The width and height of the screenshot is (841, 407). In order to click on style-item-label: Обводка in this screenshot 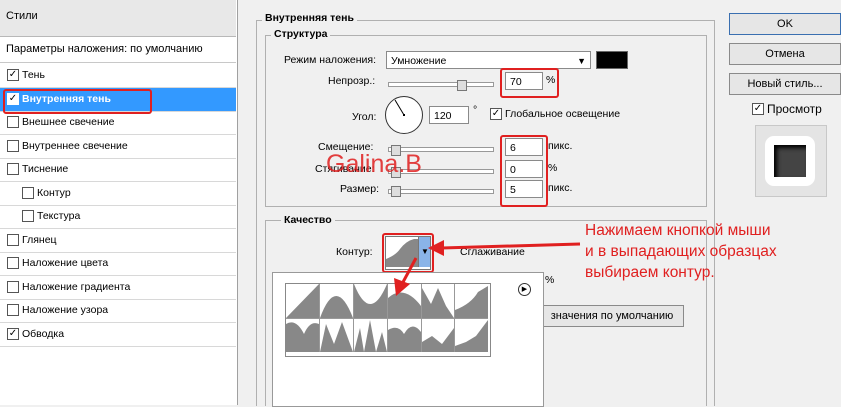, I will do `click(43, 333)`.